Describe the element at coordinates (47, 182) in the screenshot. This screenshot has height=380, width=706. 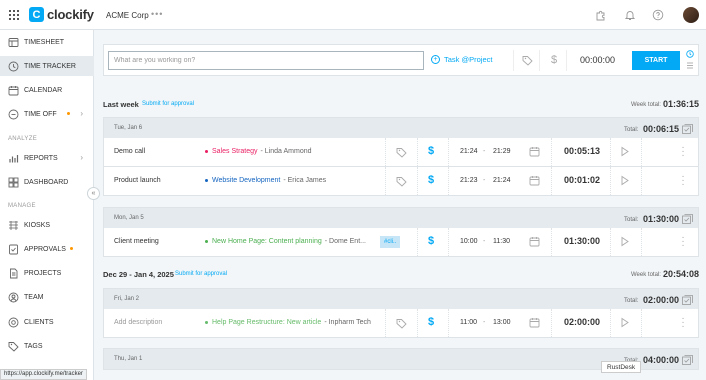
I see `sidebar-item-dashboard: DASHBOARD` at that location.